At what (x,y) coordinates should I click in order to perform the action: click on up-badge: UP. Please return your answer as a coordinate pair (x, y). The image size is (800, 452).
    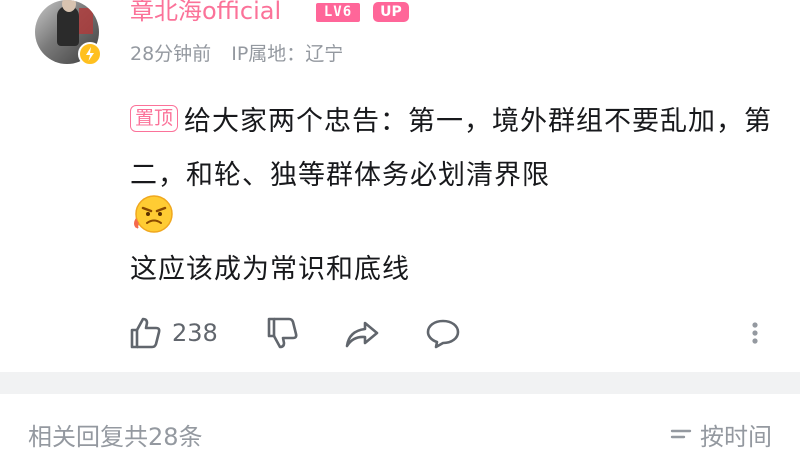
    Looking at the image, I should click on (391, 12).